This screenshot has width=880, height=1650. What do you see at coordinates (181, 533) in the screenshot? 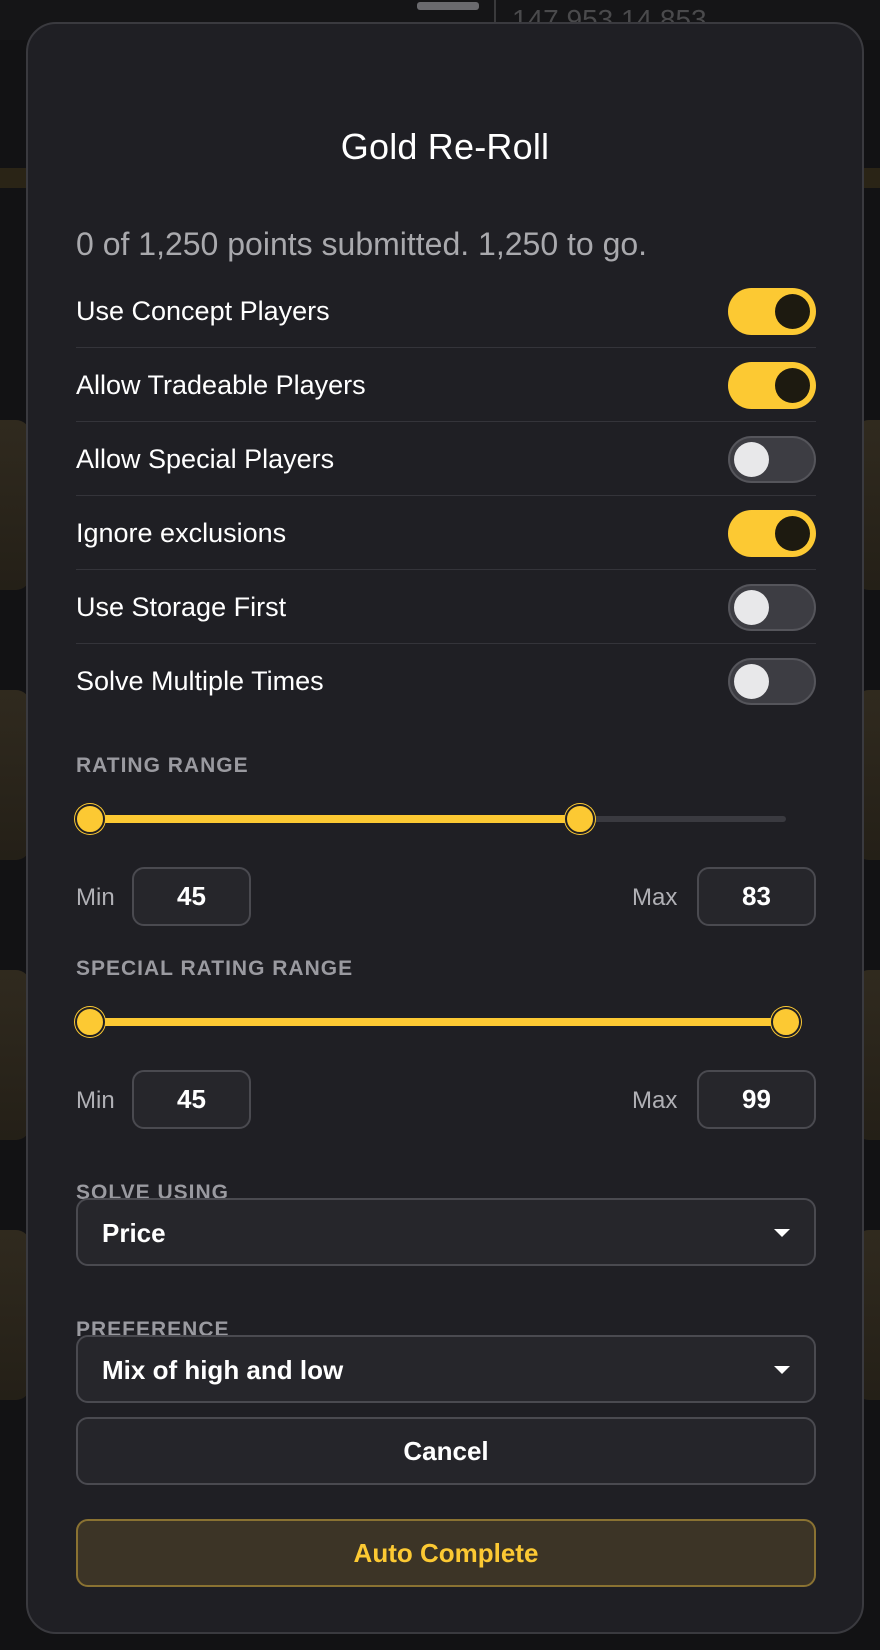
I see `toggle-label: Ignore exclusions` at bounding box center [181, 533].